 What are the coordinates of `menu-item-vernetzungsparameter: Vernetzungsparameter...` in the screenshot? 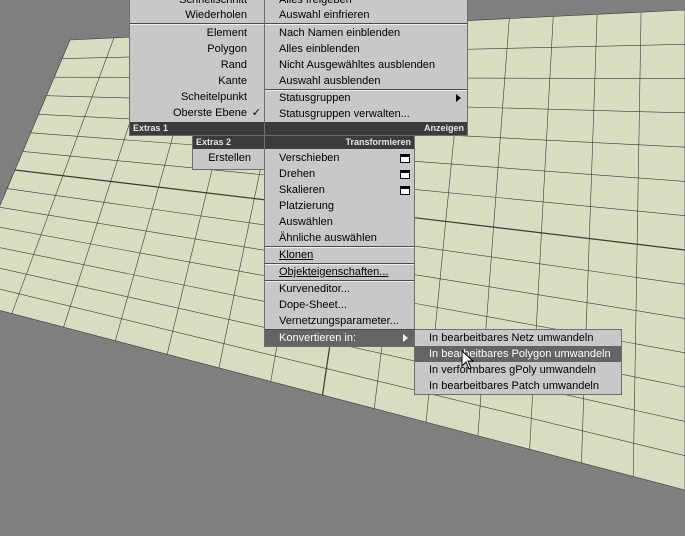 It's located at (339, 321).